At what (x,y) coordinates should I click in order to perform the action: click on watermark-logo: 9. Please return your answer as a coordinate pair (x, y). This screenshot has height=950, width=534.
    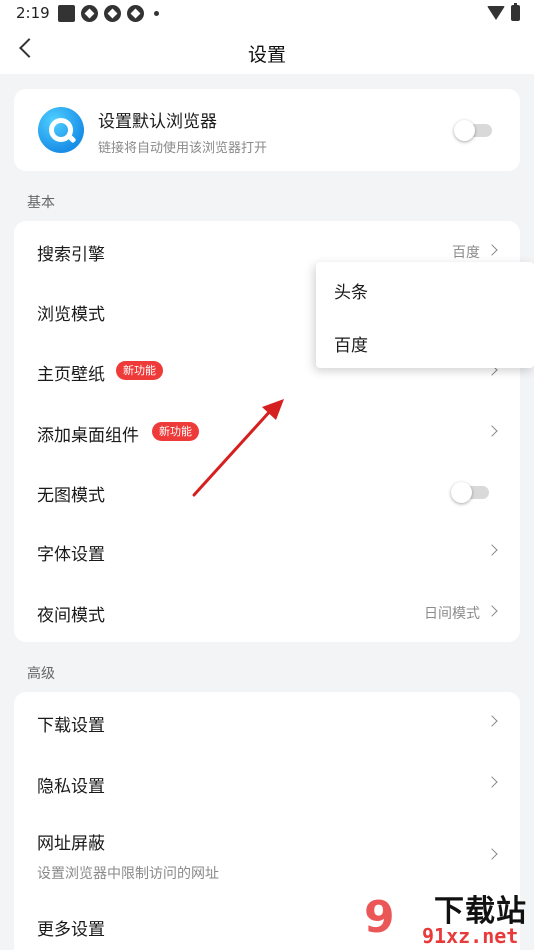
    Looking at the image, I should click on (379, 917).